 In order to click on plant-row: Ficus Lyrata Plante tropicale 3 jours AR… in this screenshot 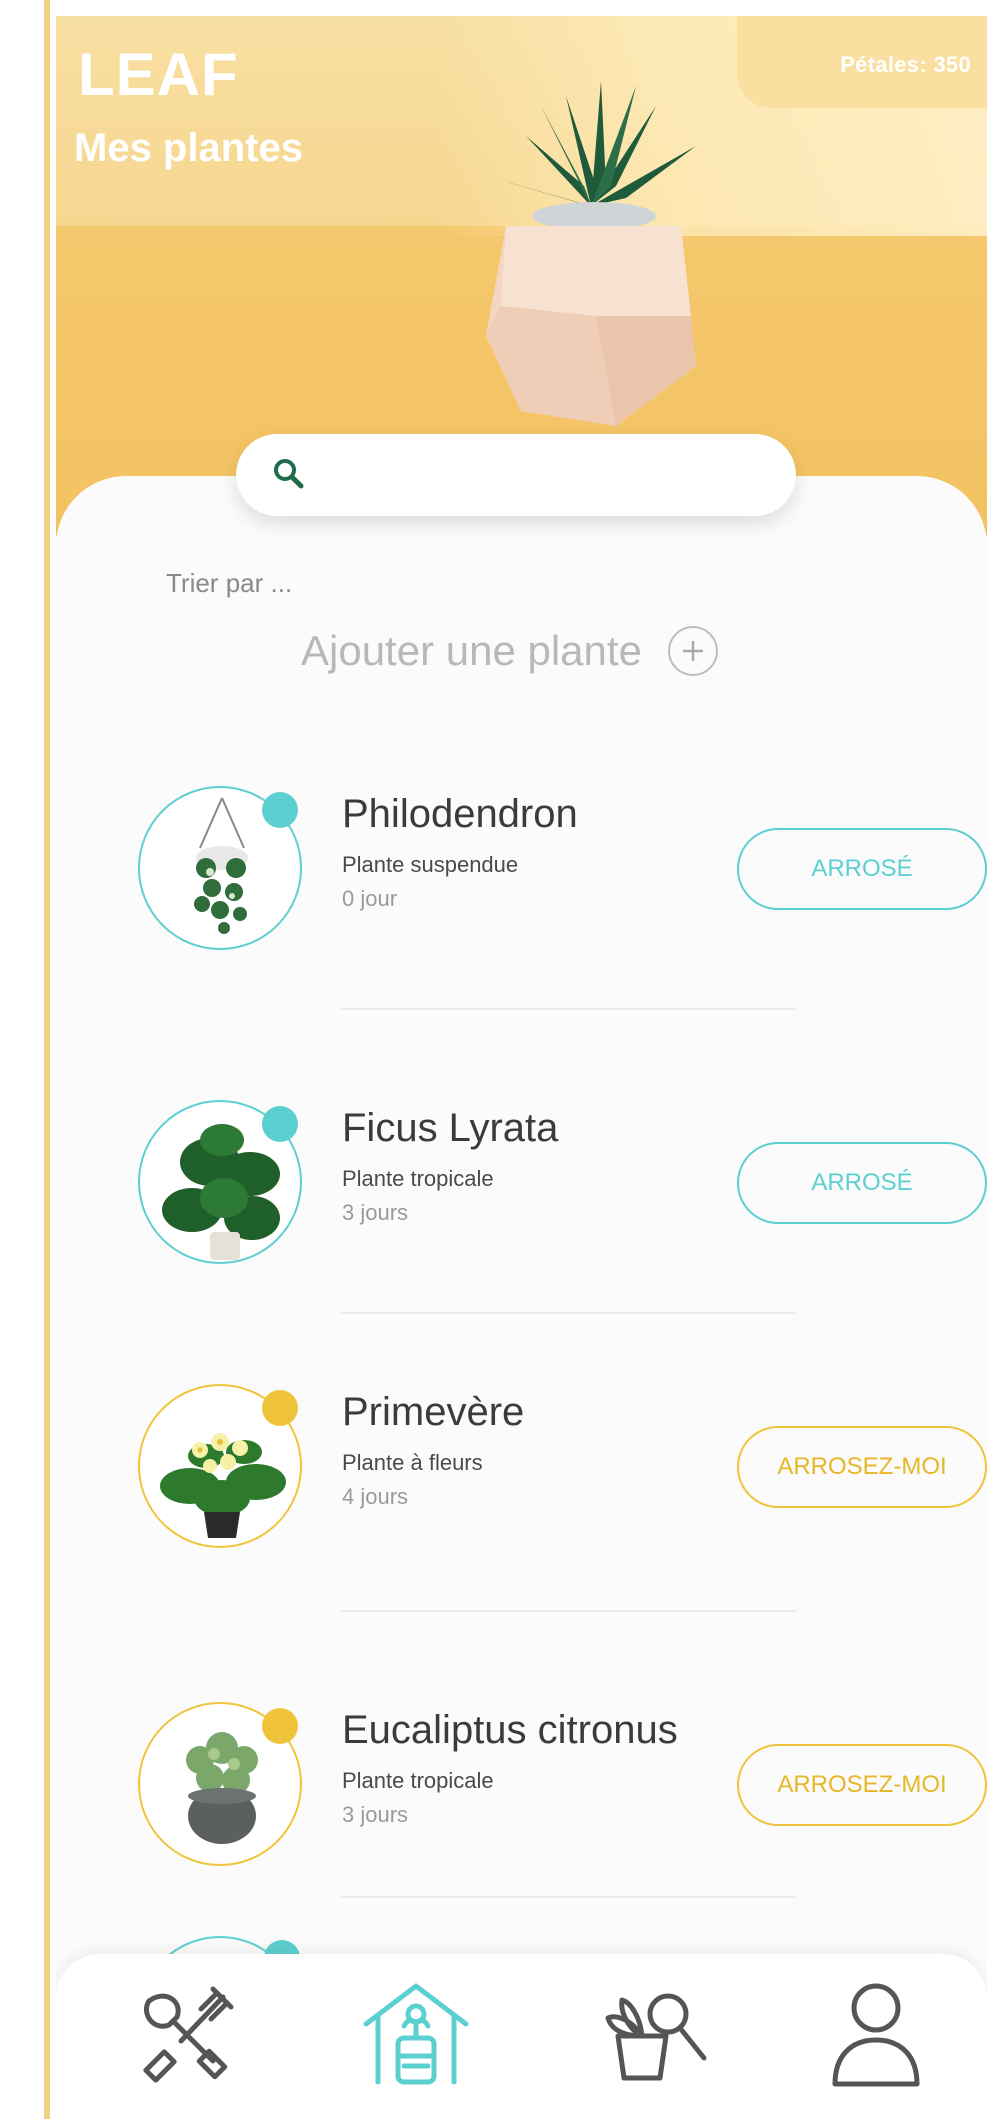, I will do `click(521, 1185)`.